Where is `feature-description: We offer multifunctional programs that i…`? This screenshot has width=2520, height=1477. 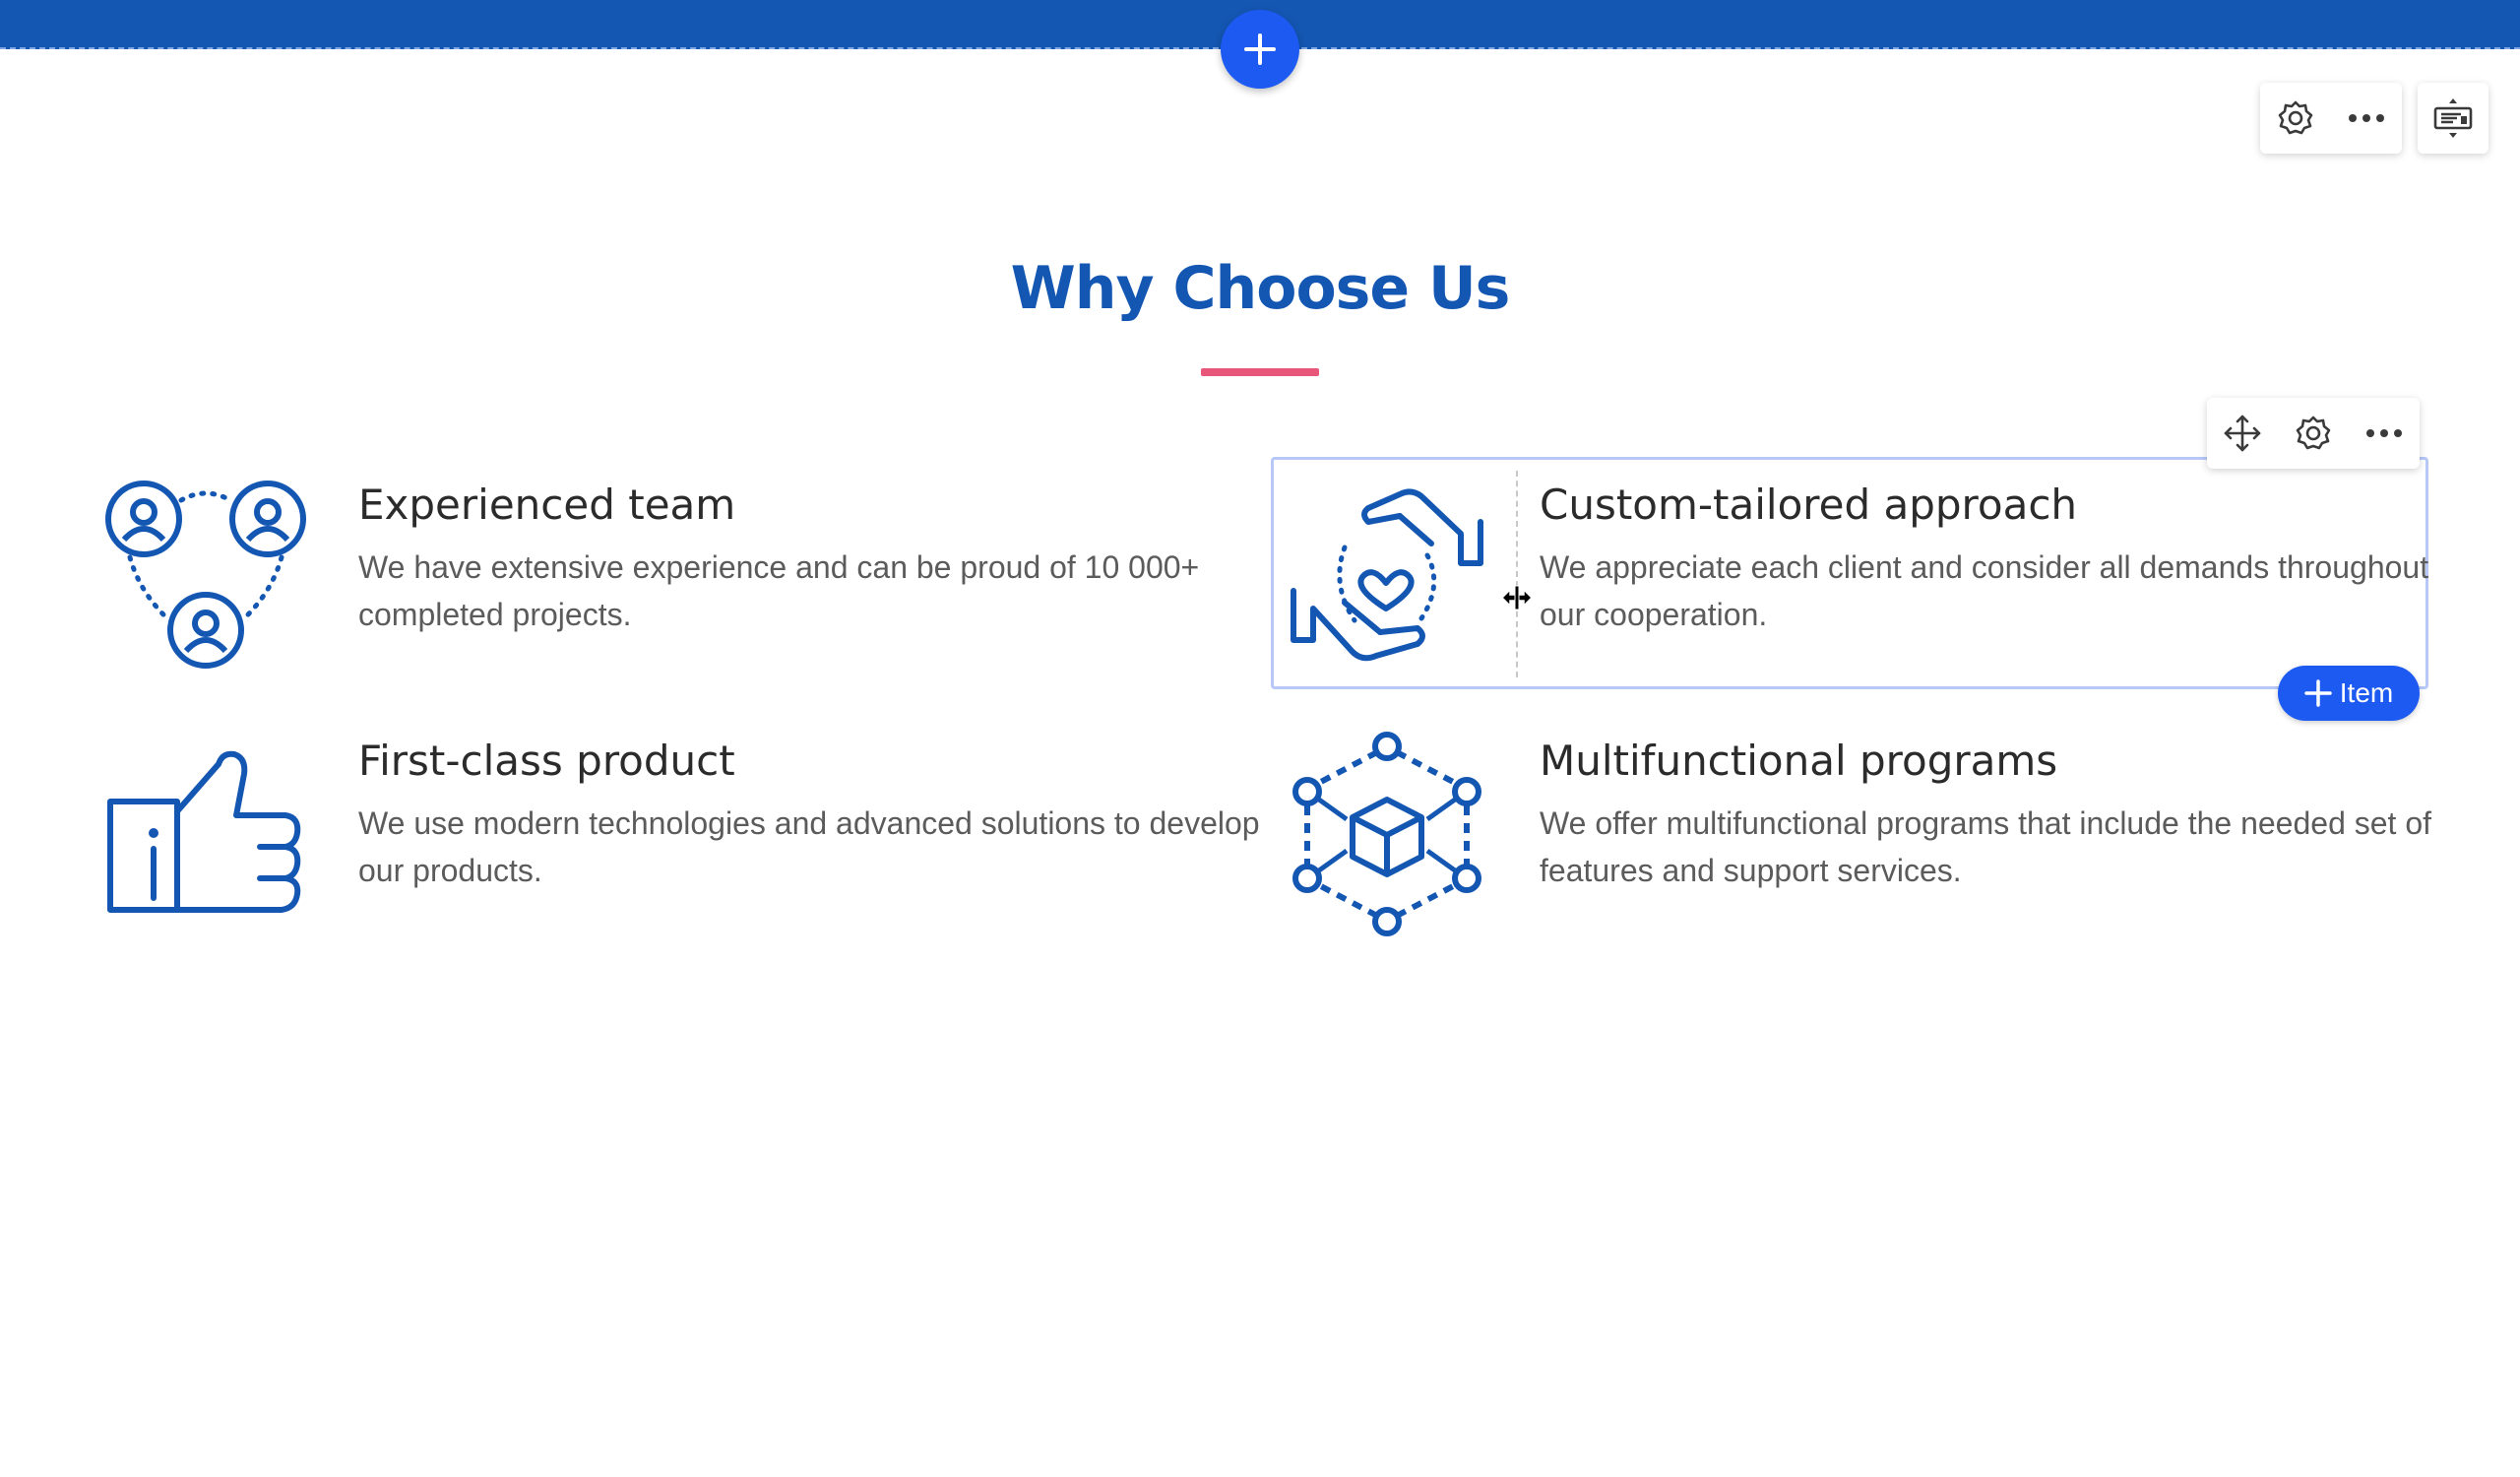 feature-description: We offer multifunctional programs that i… is located at coordinates (1986, 847).